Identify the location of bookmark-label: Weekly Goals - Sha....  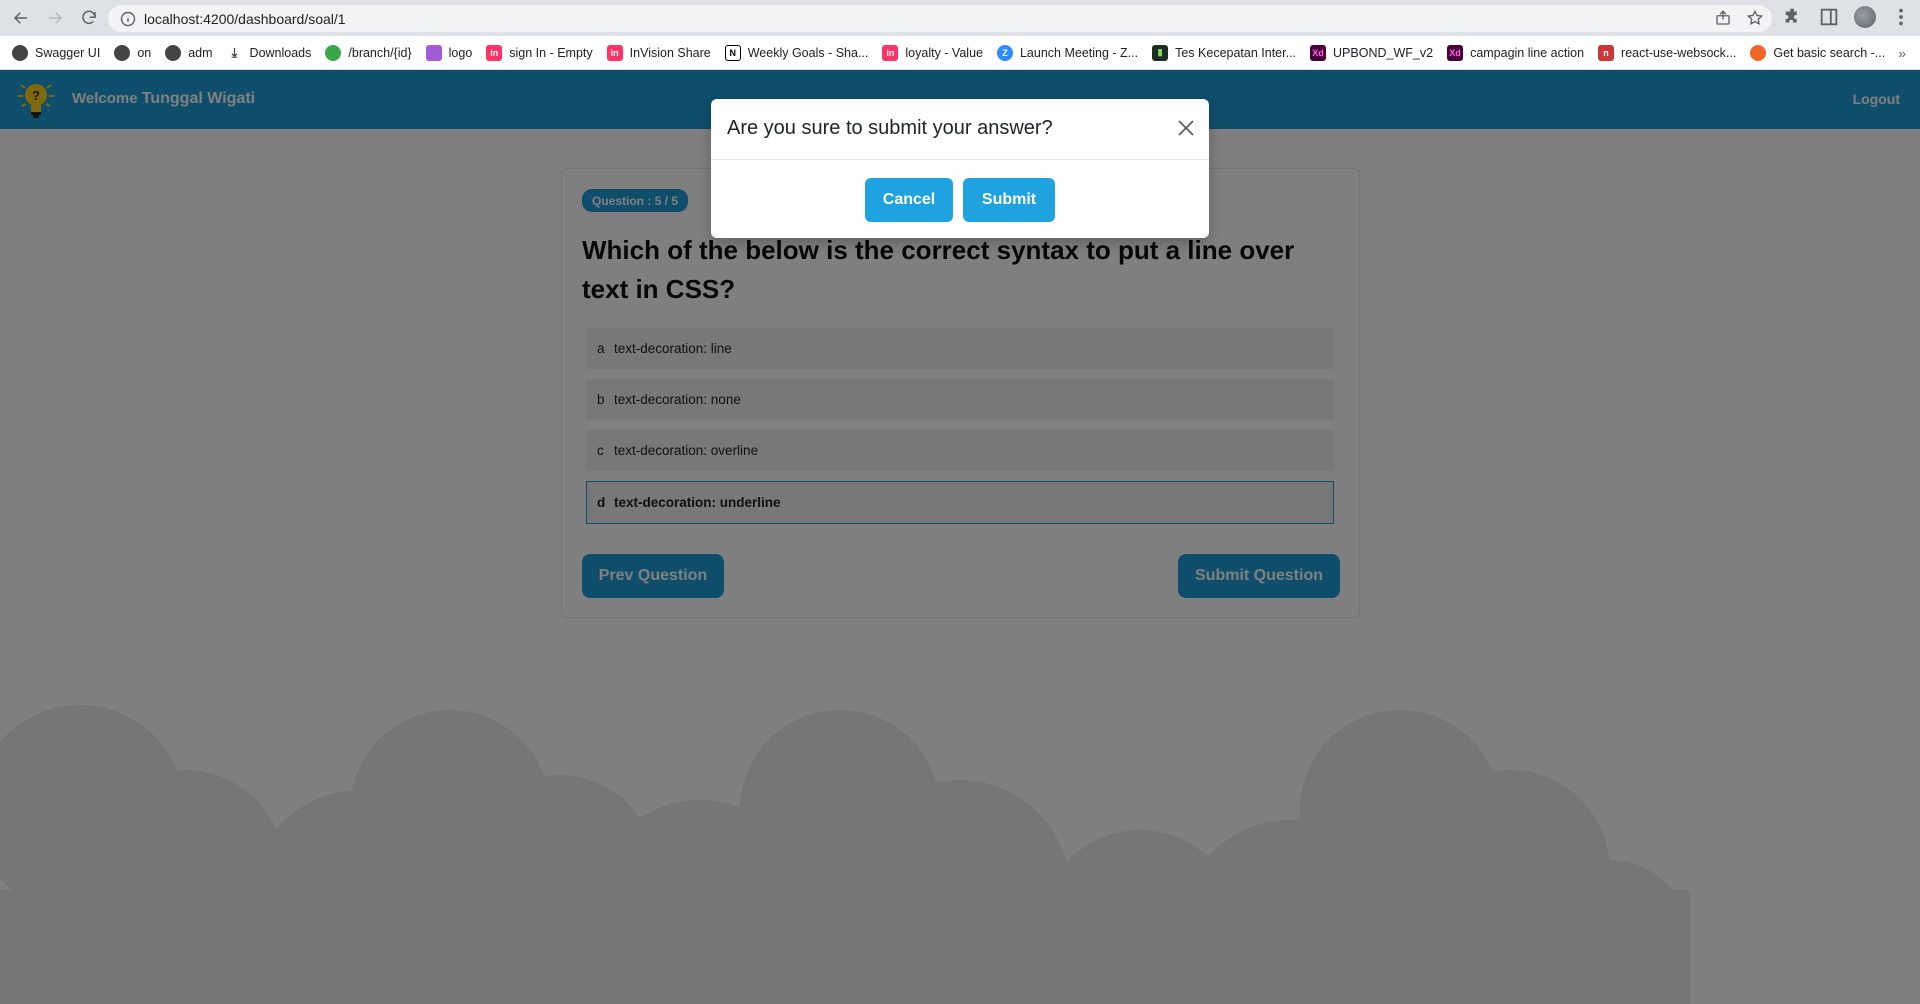
(808, 52).